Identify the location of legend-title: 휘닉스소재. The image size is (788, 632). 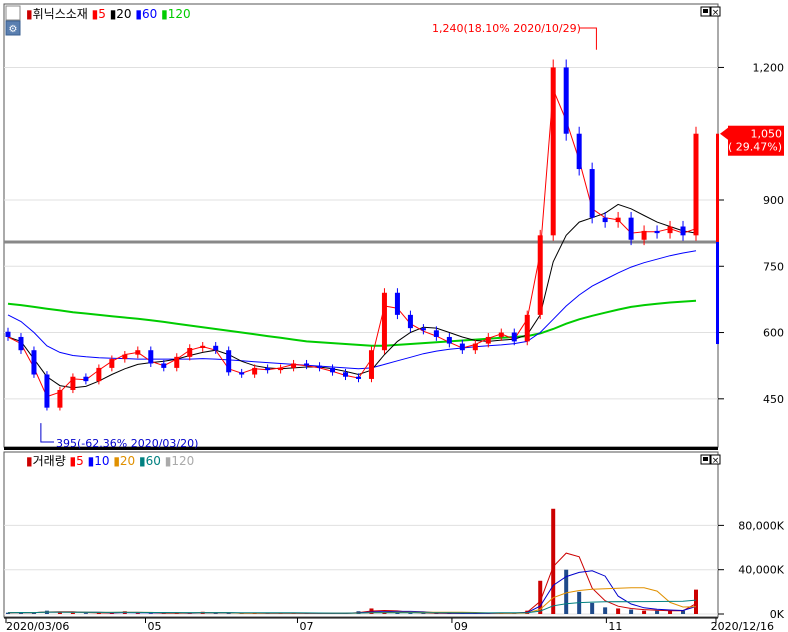
(62, 14).